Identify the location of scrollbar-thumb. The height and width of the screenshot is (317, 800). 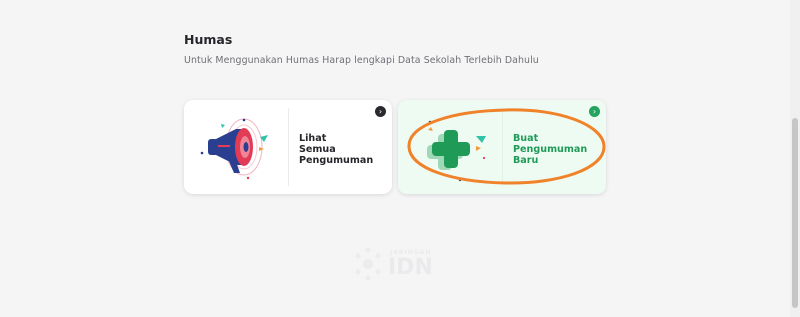
(795, 213).